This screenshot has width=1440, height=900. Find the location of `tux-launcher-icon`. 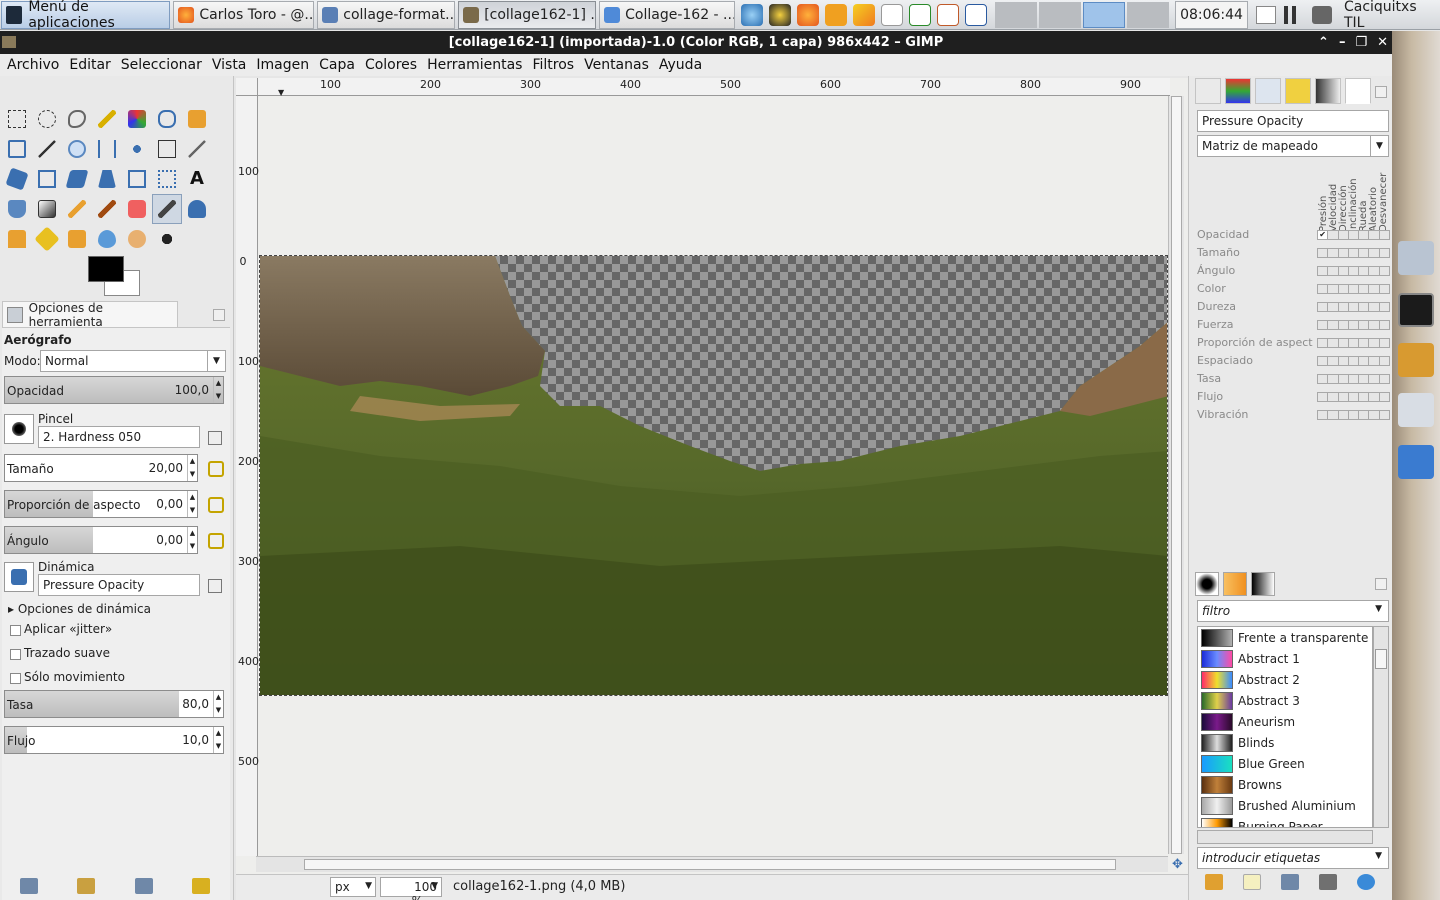

tux-launcher-icon is located at coordinates (780, 14).